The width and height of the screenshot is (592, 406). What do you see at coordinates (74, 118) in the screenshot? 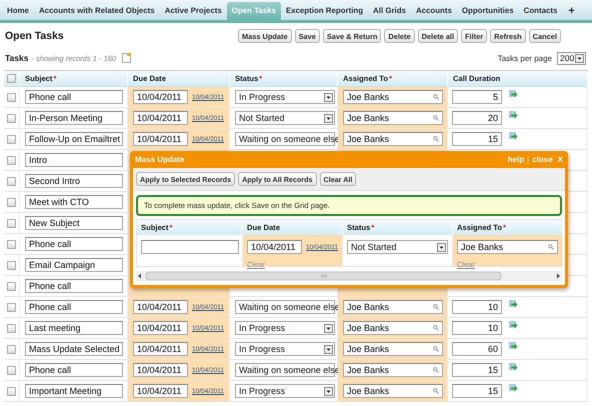
I see `subject-field: In-Person Meeting` at bounding box center [74, 118].